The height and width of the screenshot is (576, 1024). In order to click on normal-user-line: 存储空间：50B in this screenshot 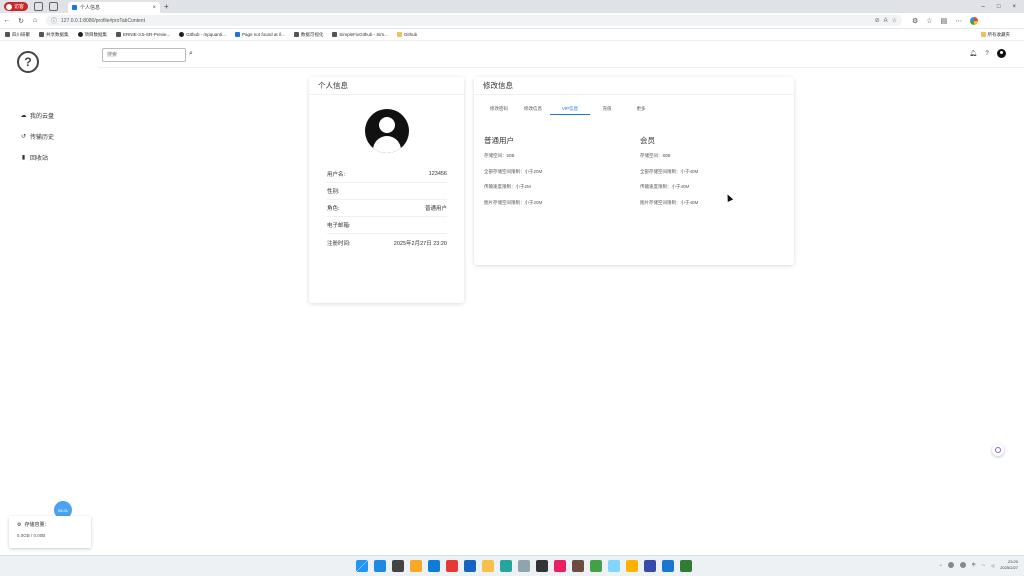, I will do `click(499, 155)`.